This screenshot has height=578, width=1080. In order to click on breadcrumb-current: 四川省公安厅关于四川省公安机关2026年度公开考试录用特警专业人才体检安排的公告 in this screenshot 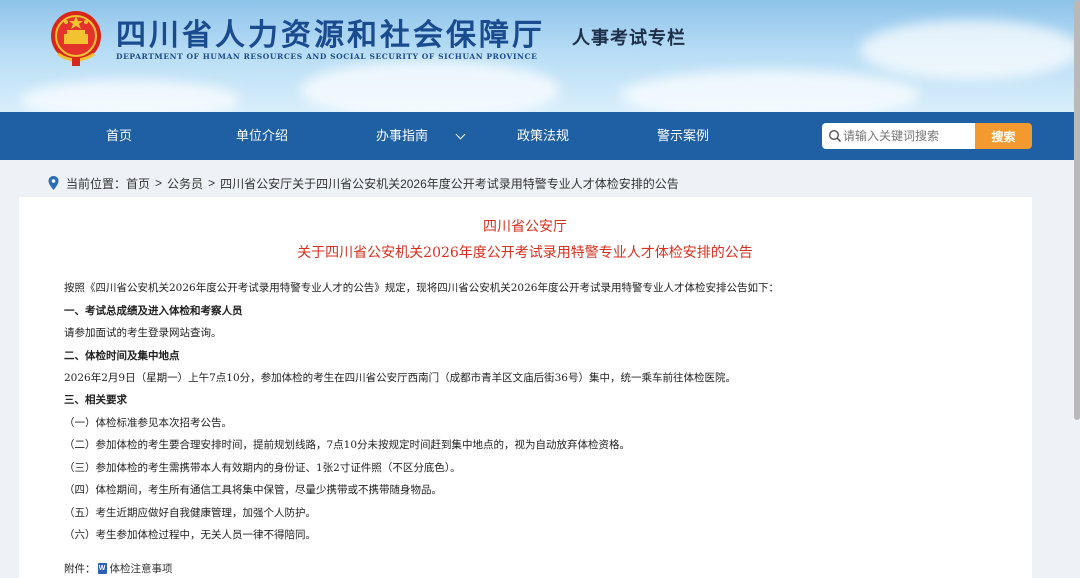, I will do `click(449, 183)`.